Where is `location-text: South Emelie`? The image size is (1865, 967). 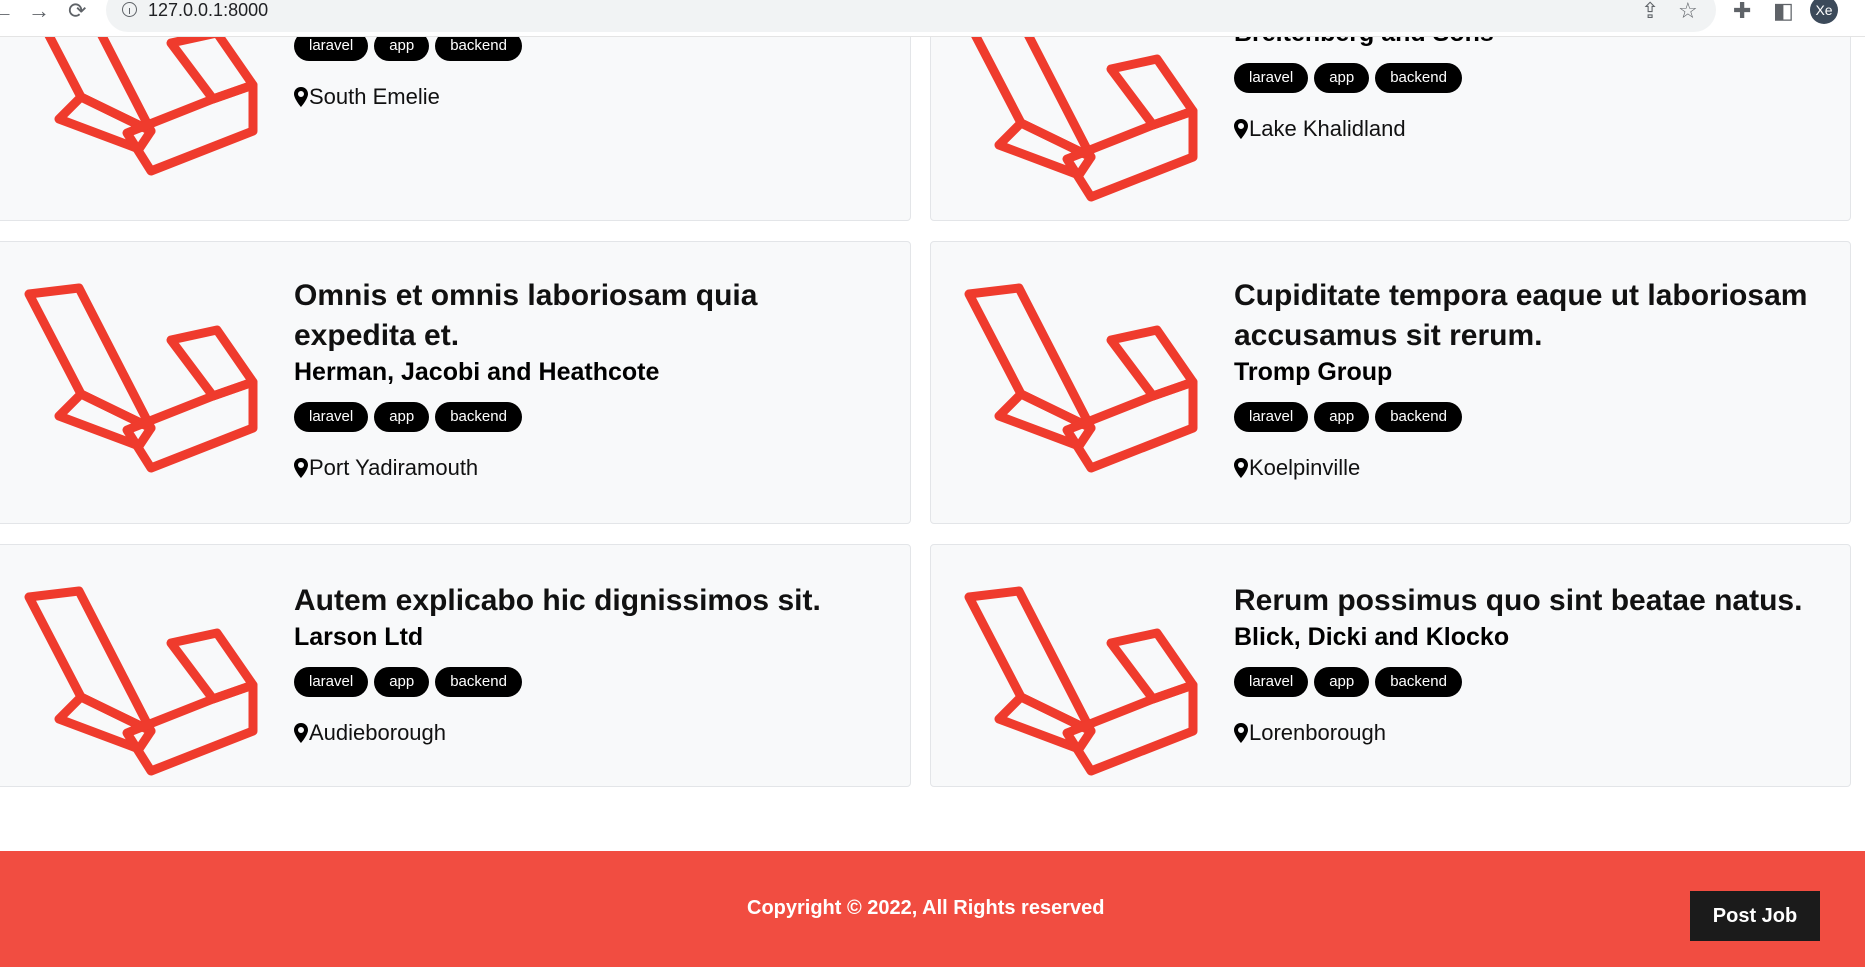 location-text: South Emelie is located at coordinates (374, 96).